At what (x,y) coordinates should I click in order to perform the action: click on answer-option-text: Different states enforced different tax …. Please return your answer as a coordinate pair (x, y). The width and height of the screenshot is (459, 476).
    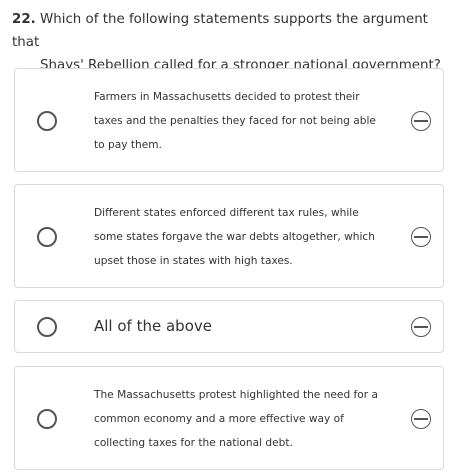
    Looking at the image, I should click on (239, 237).